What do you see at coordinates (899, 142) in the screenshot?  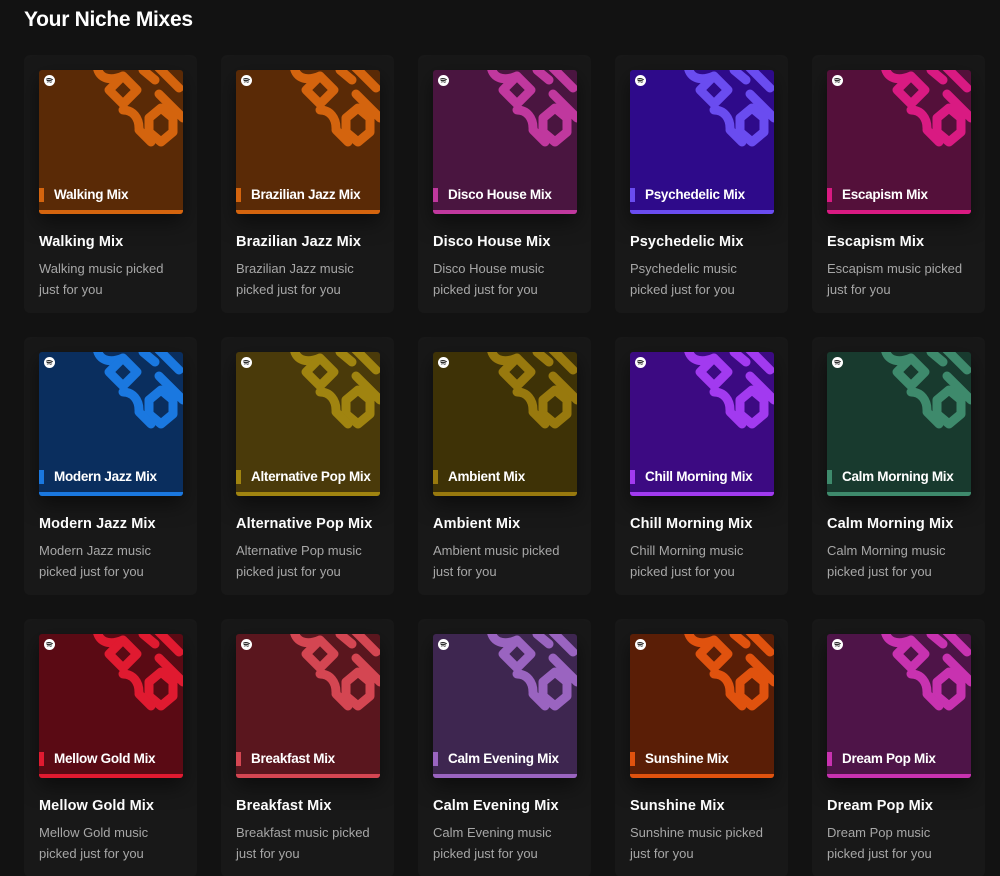 I see `mix-cover-art: Escapism Mix` at bounding box center [899, 142].